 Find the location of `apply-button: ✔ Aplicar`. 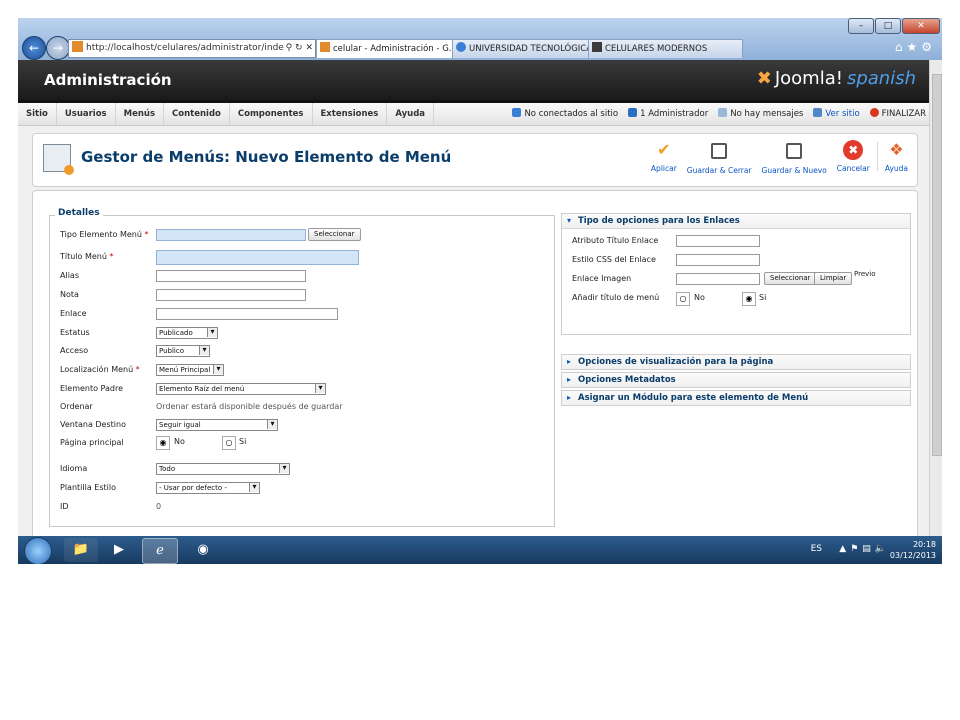

apply-button: ✔ Aplicar is located at coordinates (664, 156).